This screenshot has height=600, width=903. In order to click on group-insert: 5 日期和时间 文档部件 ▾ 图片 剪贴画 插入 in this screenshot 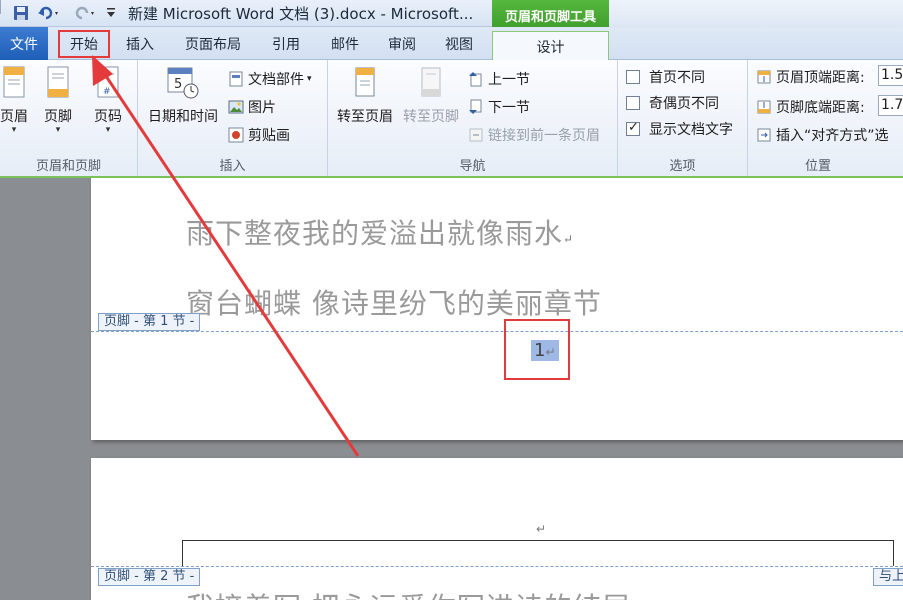, I will do `click(233, 118)`.